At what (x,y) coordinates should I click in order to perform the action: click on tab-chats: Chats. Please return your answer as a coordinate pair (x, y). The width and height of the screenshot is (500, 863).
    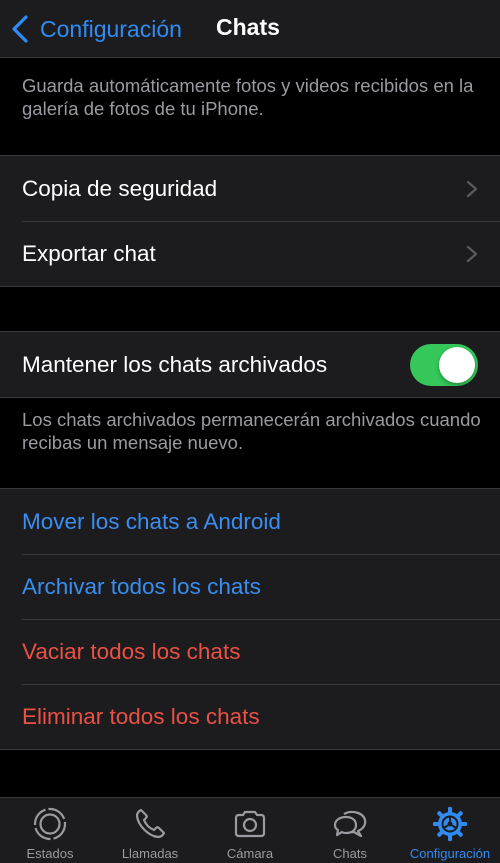
    Looking at the image, I should click on (350, 830).